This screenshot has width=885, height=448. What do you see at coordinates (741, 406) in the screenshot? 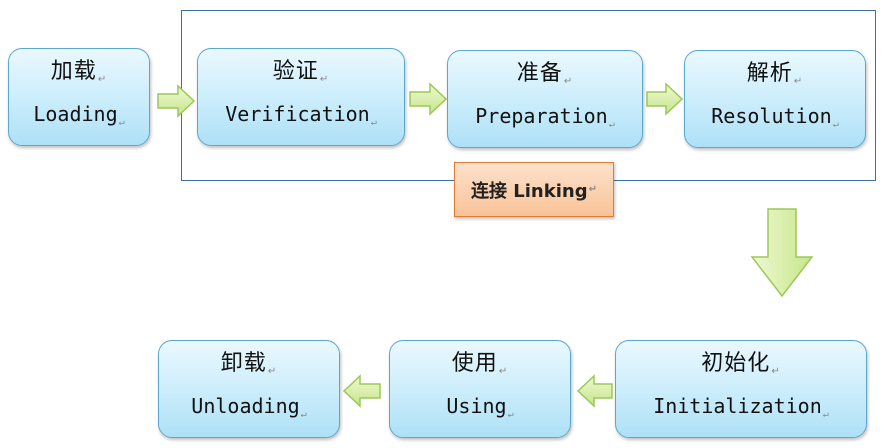
I see `stage-initialization-en: Initialization↵` at bounding box center [741, 406].